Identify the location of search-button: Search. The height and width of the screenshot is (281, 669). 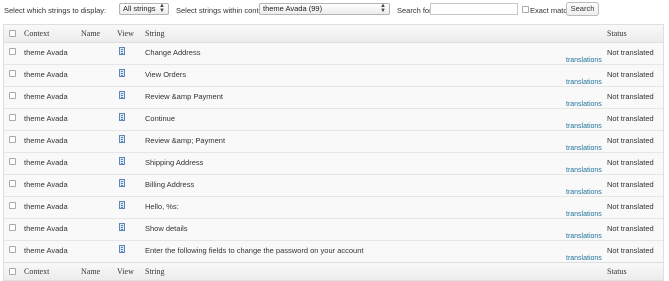
(582, 9).